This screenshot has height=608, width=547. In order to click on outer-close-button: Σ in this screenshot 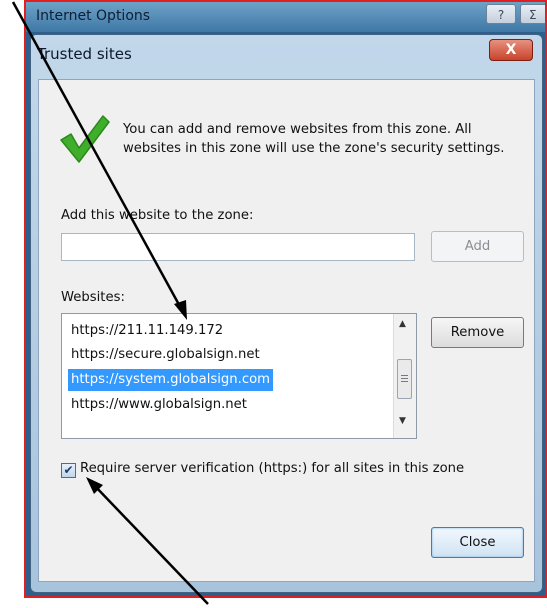, I will do `click(532, 14)`.